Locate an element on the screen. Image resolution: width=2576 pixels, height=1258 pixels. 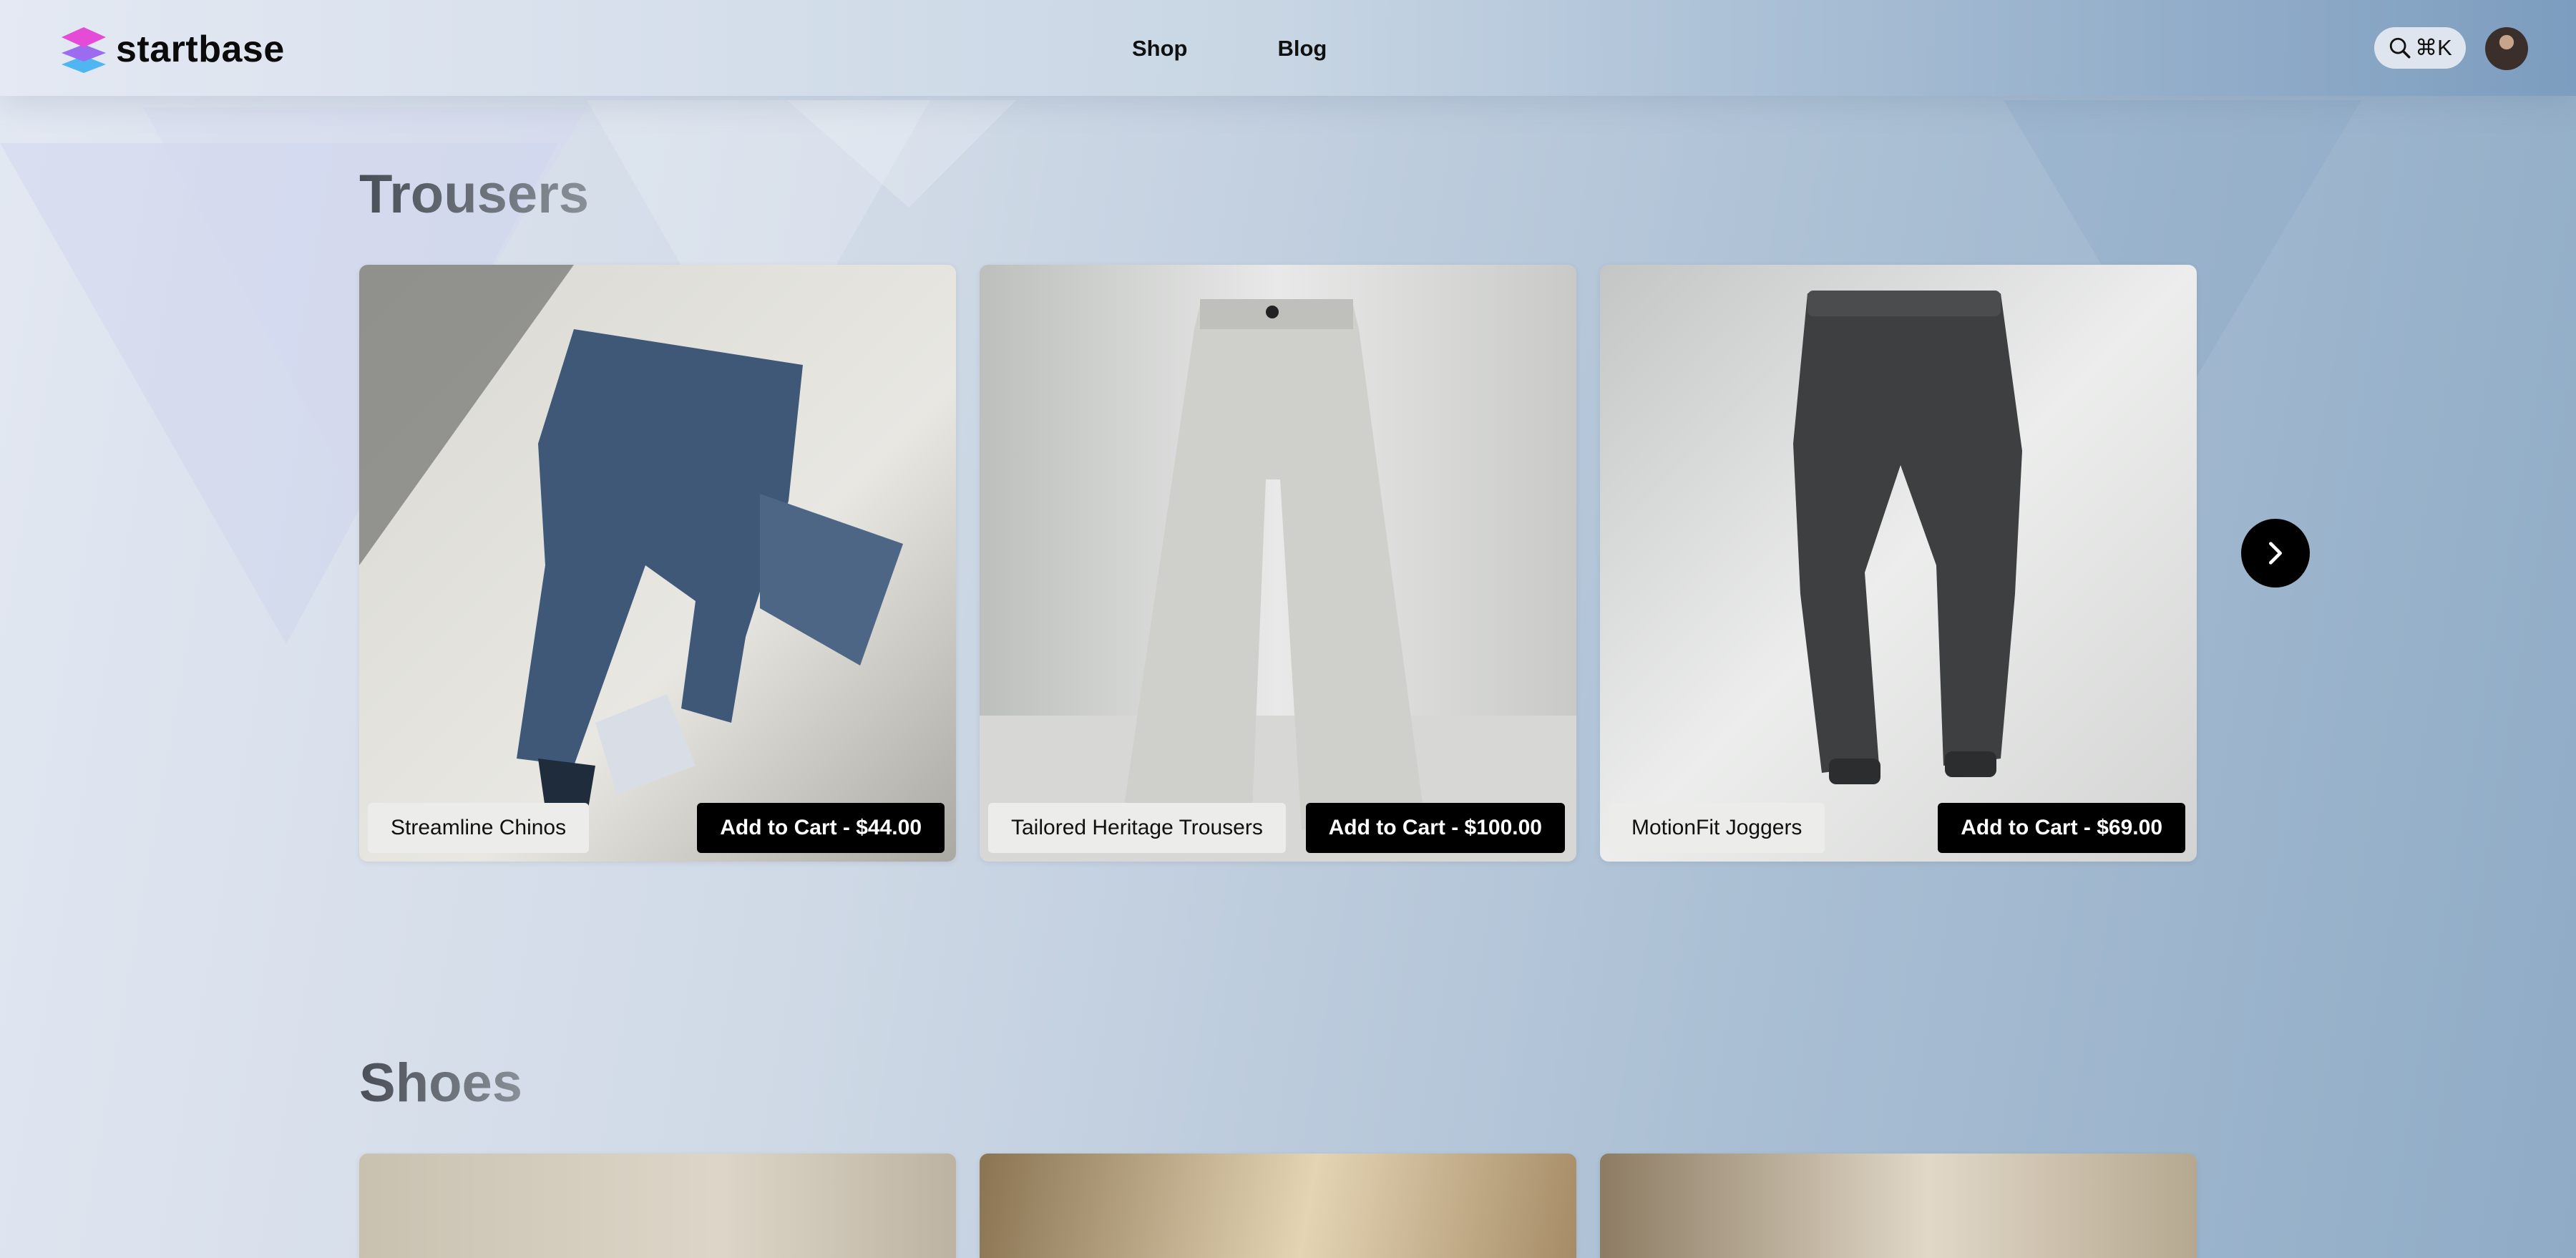
brand-logo: startbase is located at coordinates (172, 49).